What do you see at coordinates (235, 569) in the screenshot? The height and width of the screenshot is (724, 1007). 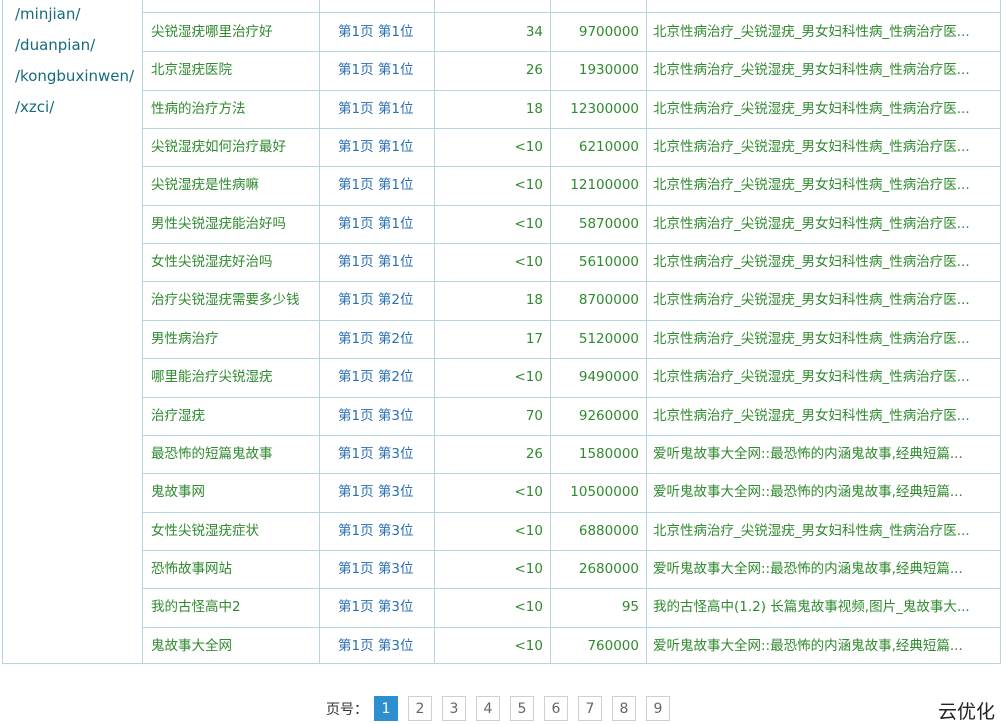 I see `keyword-link: 恐怖故事网站` at bounding box center [235, 569].